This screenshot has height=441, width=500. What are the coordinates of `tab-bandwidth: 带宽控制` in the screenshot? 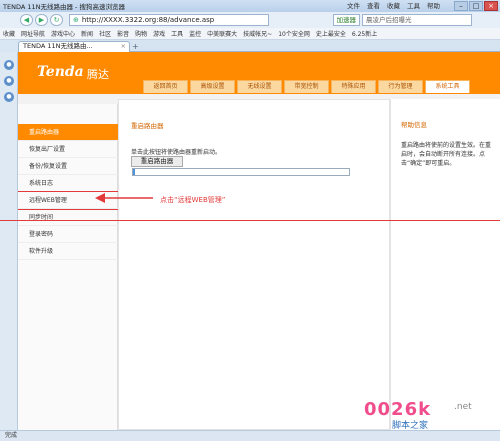 It's located at (306, 86).